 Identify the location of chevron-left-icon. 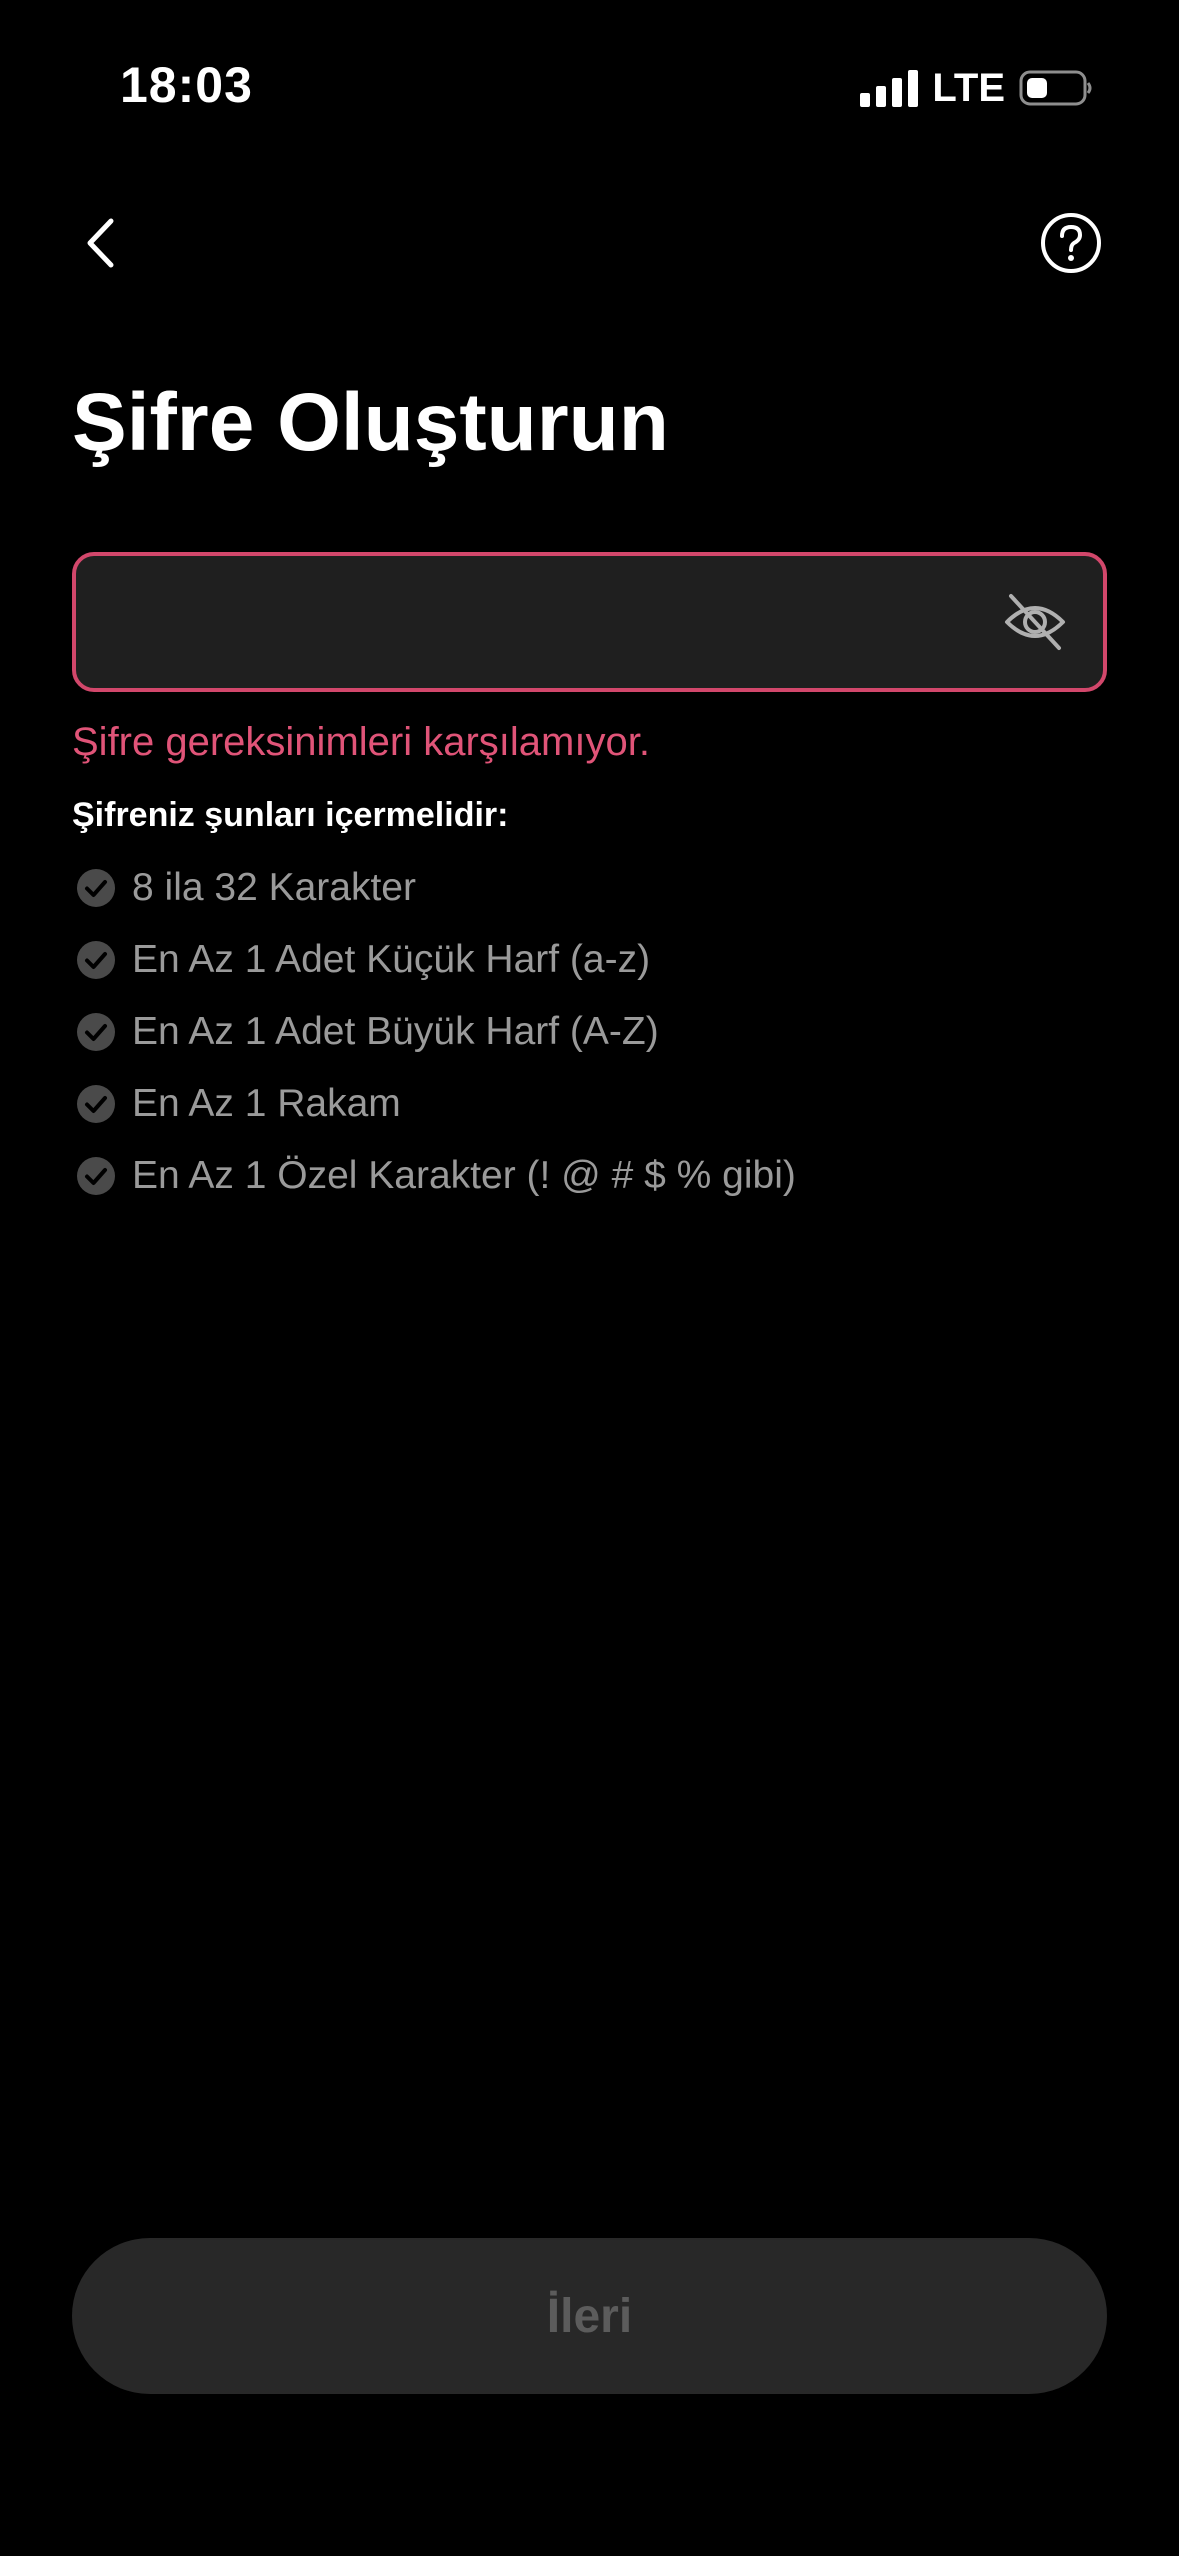
(100, 243).